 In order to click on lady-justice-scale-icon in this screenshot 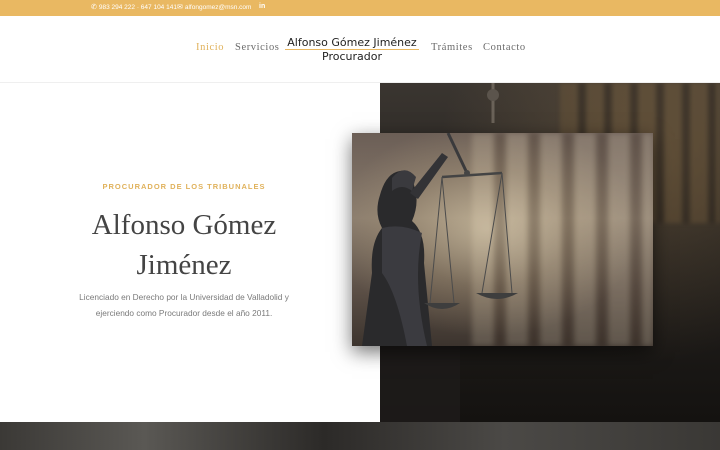, I will do `click(440, 239)`.